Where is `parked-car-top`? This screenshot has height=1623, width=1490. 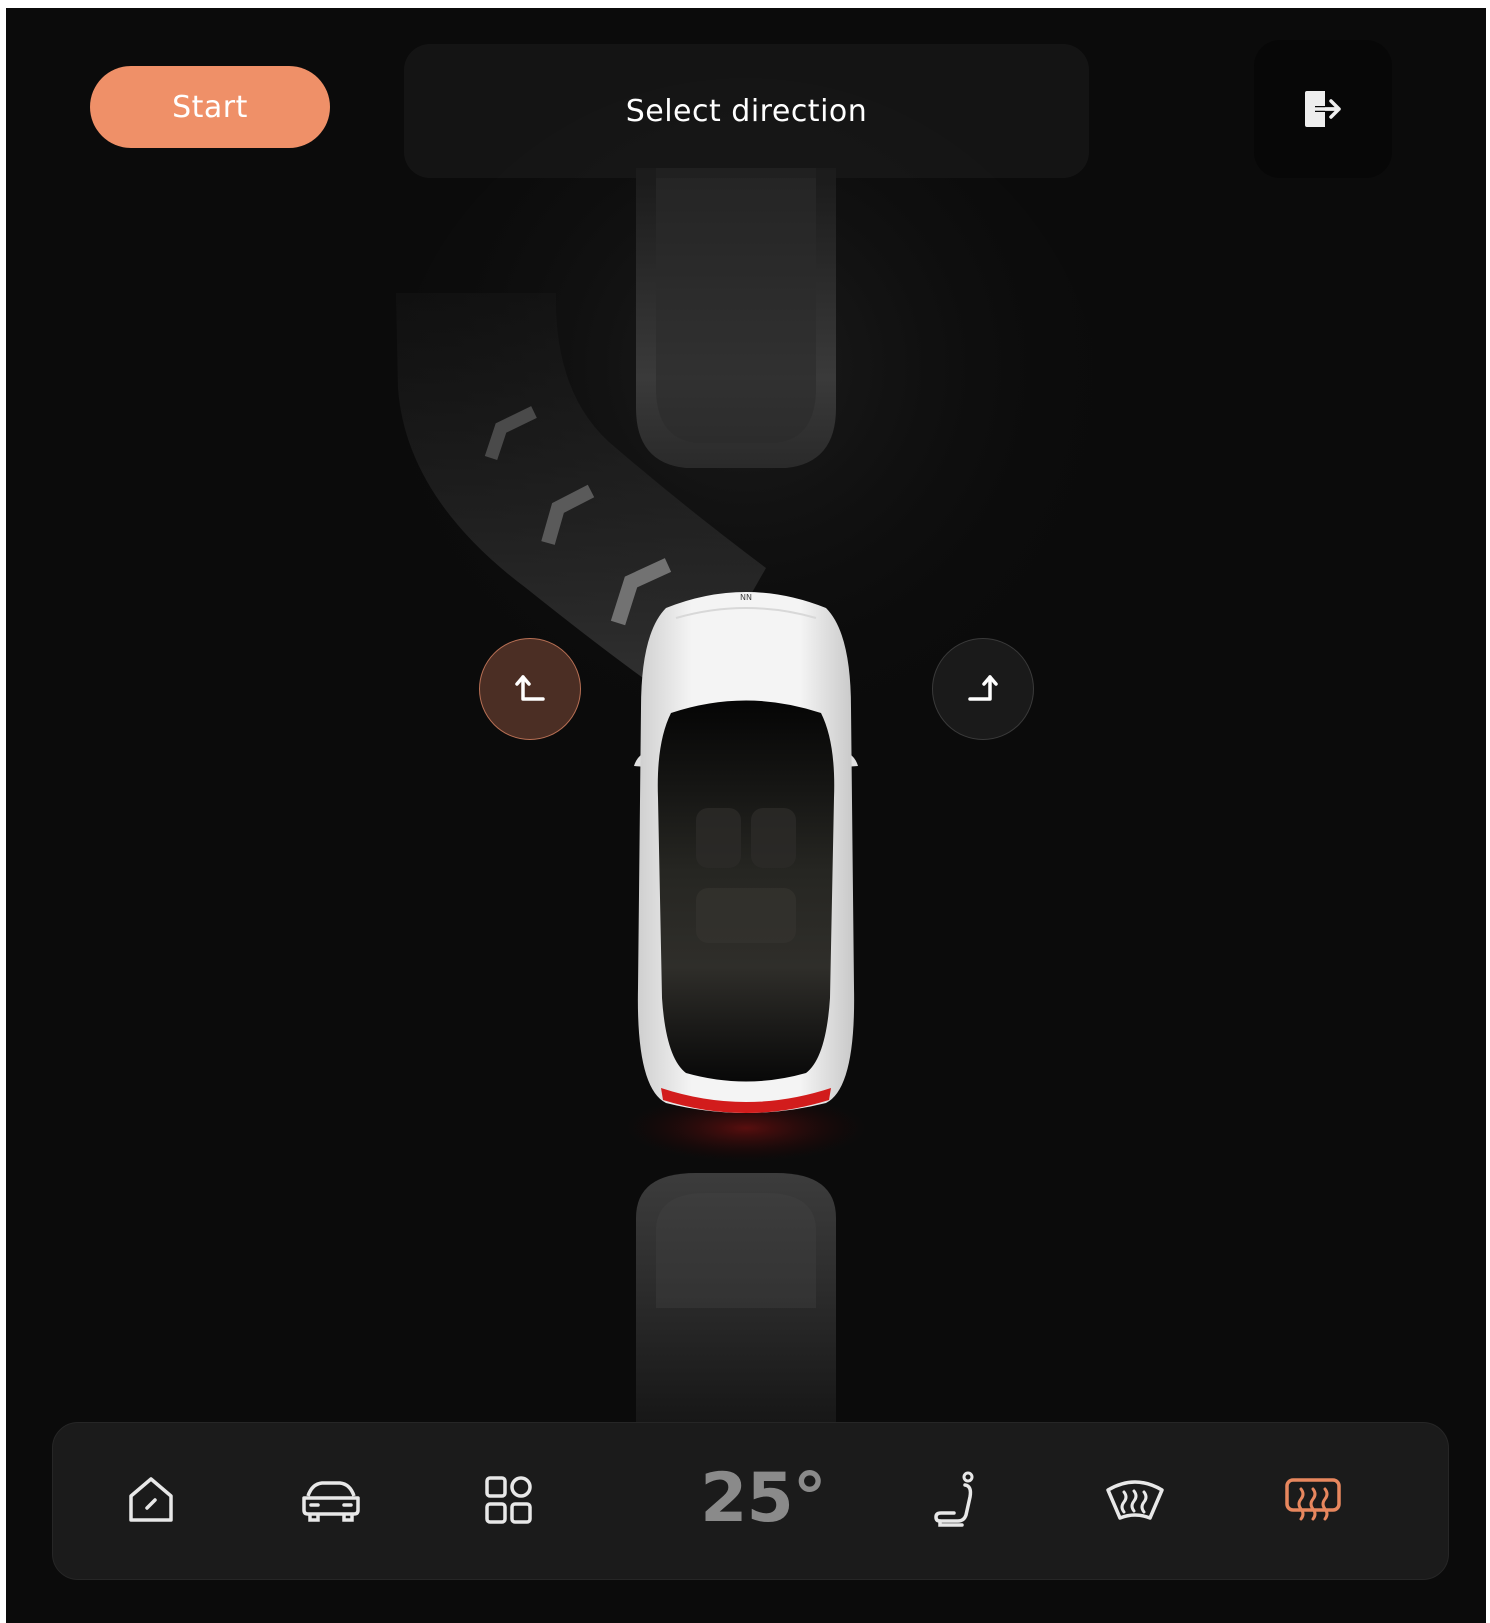
parked-car-top is located at coordinates (736, 318).